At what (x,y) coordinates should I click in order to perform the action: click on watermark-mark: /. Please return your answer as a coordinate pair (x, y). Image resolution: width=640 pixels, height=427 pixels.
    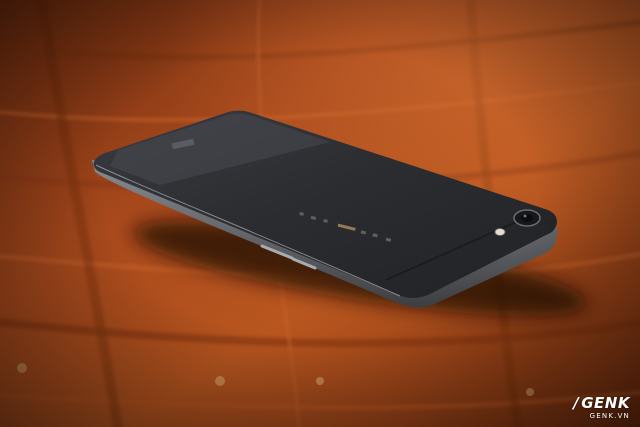
    Looking at the image, I should click on (576, 403).